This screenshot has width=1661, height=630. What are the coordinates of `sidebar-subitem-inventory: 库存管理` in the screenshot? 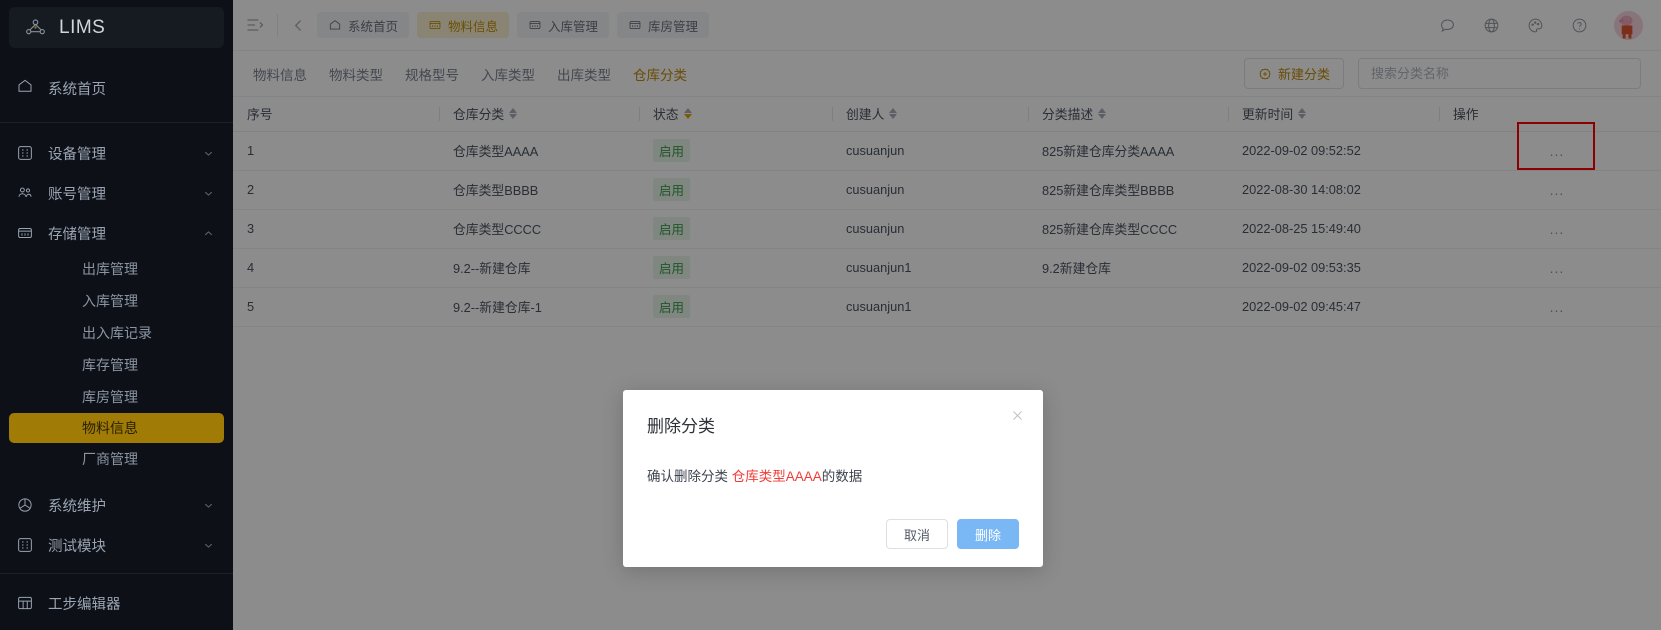 It's located at (116, 365).